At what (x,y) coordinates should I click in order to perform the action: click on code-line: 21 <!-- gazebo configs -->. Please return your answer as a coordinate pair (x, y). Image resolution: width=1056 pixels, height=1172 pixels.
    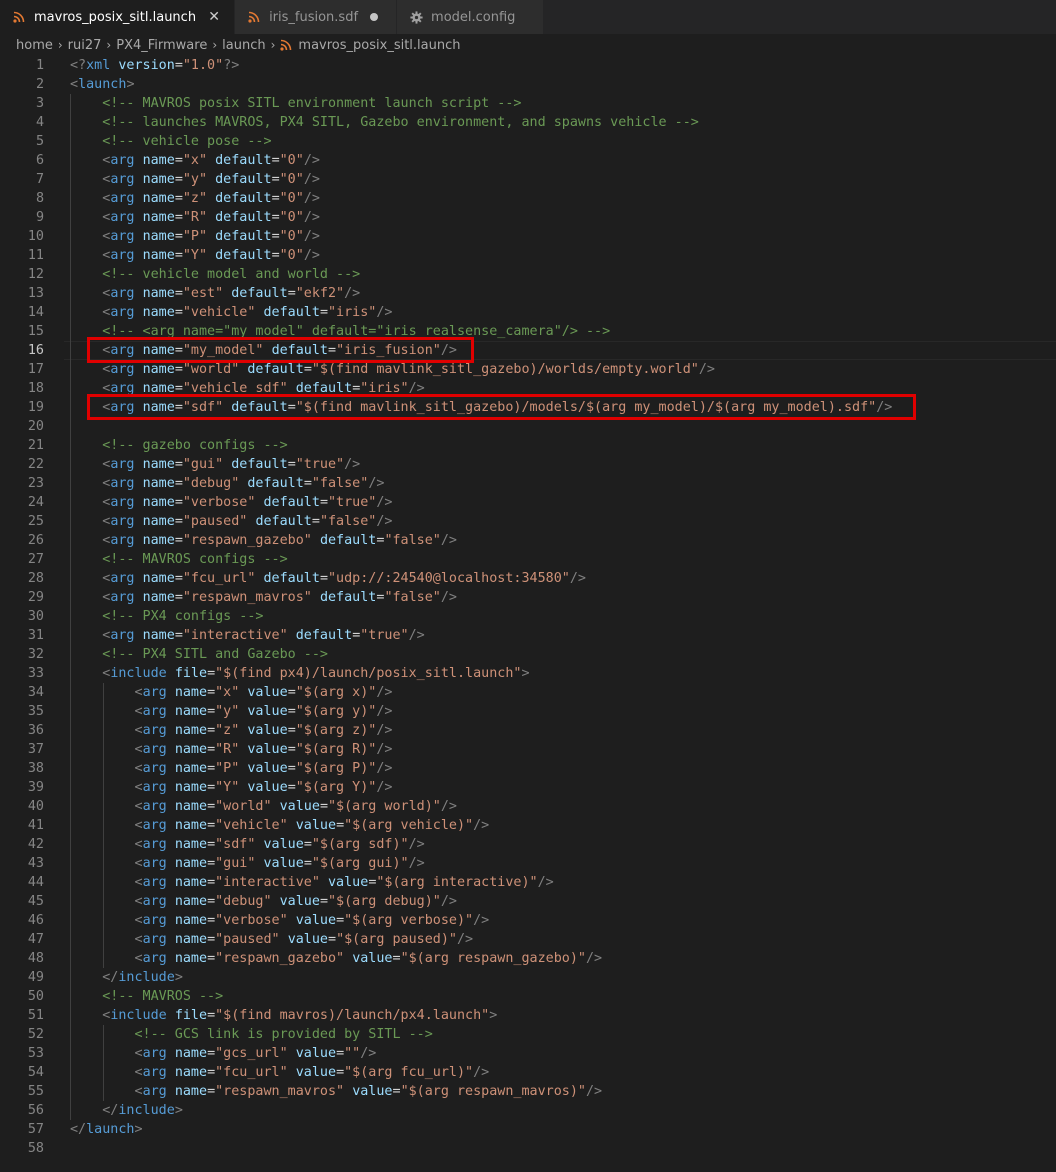
    Looking at the image, I should click on (528, 445).